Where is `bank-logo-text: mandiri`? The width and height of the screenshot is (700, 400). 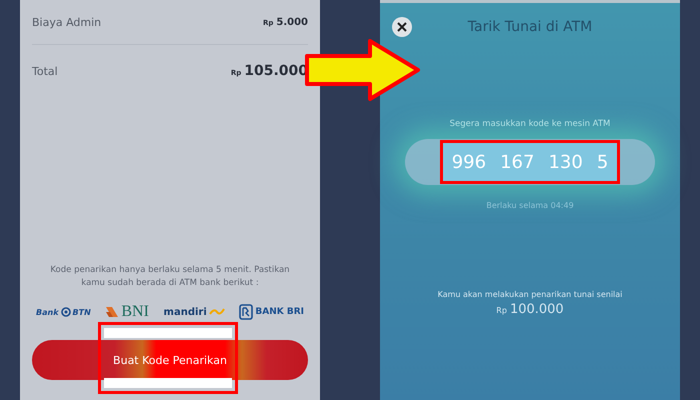 bank-logo-text: mandiri is located at coordinates (185, 312).